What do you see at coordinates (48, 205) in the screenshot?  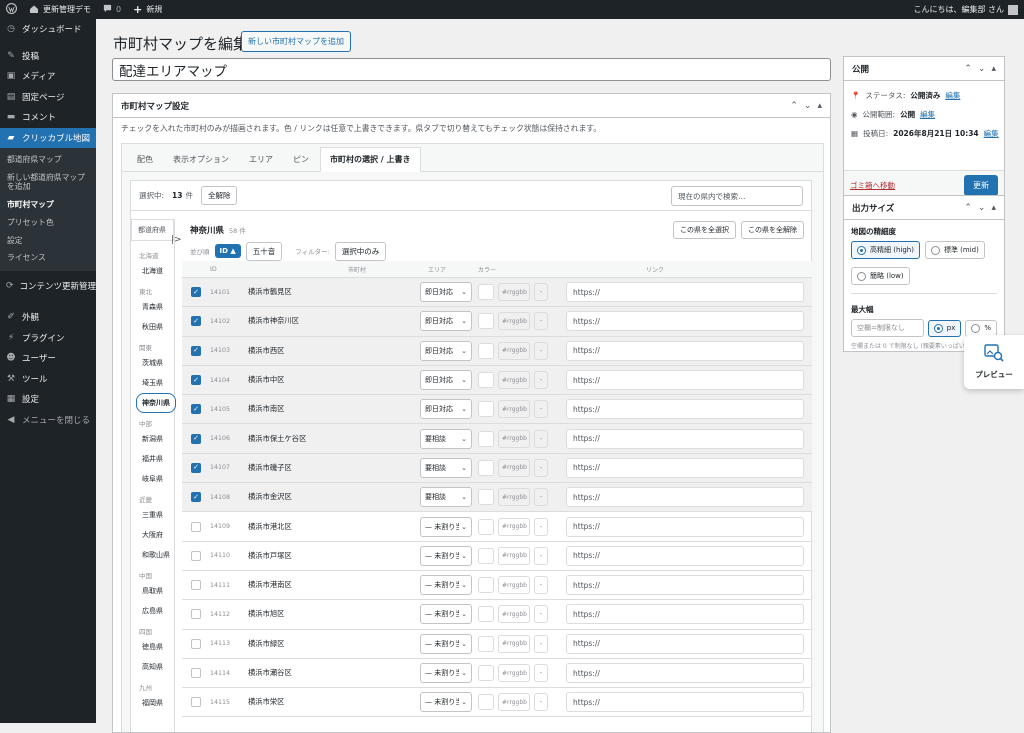 I see `submenu-item: 市町村マップ` at bounding box center [48, 205].